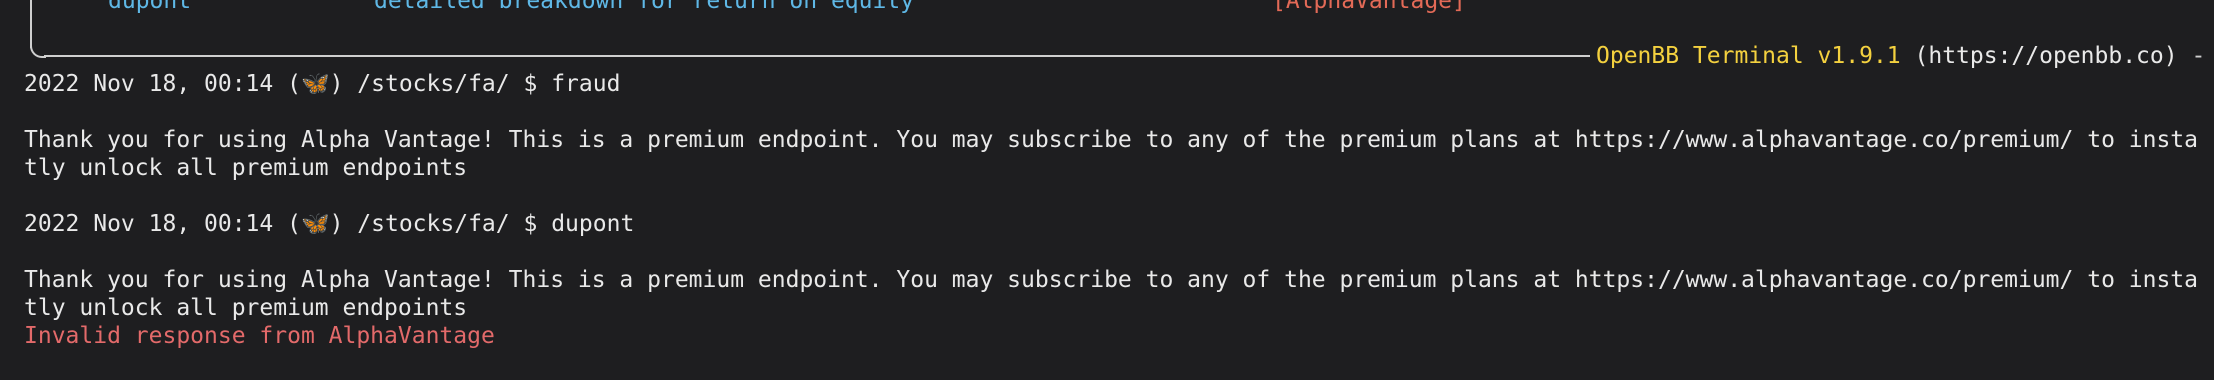 This screenshot has height=380, width=2214. I want to click on panel-border-bottom, so click(817, 56).